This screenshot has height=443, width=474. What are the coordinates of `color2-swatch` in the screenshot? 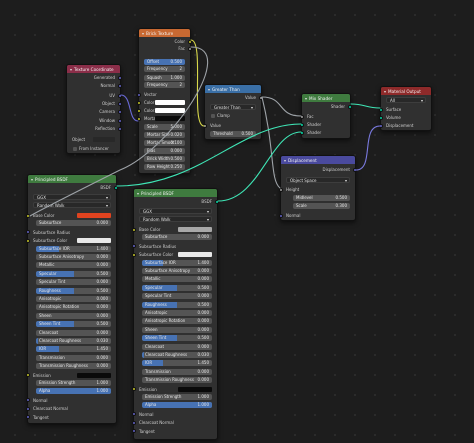 It's located at (170, 110).